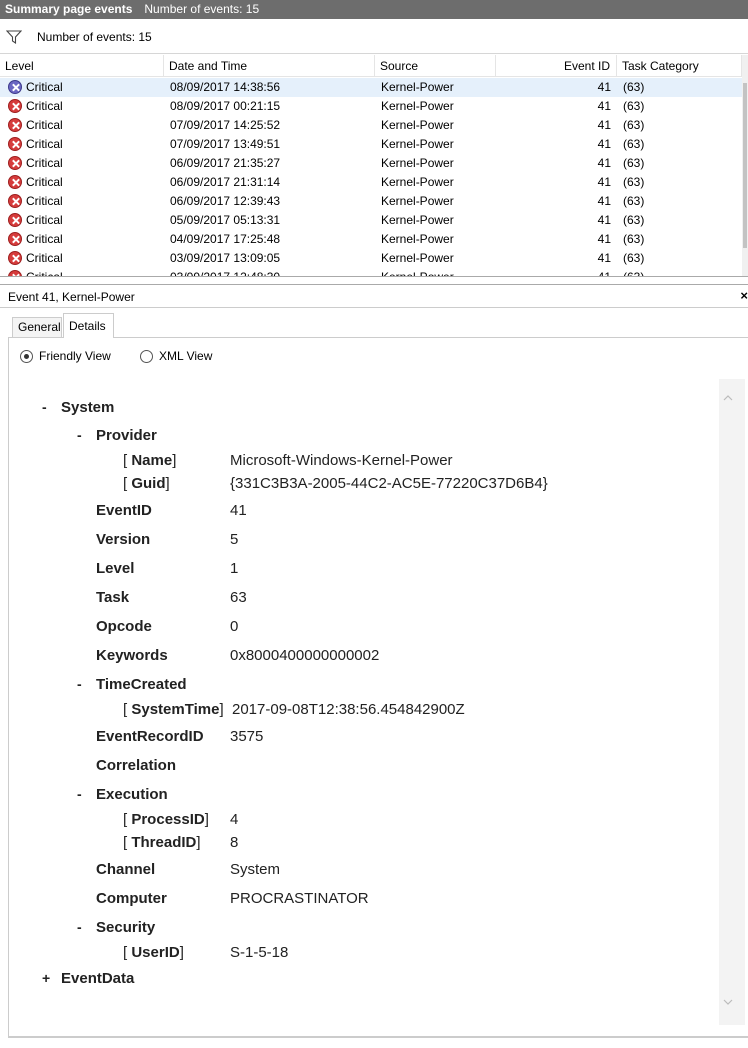  What do you see at coordinates (88, 407) in the screenshot?
I see `system-node: System` at bounding box center [88, 407].